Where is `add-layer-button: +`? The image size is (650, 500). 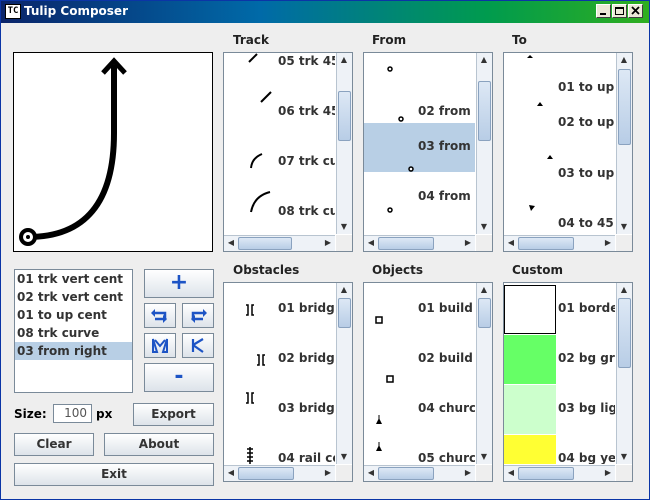 add-layer-button: + is located at coordinates (179, 283).